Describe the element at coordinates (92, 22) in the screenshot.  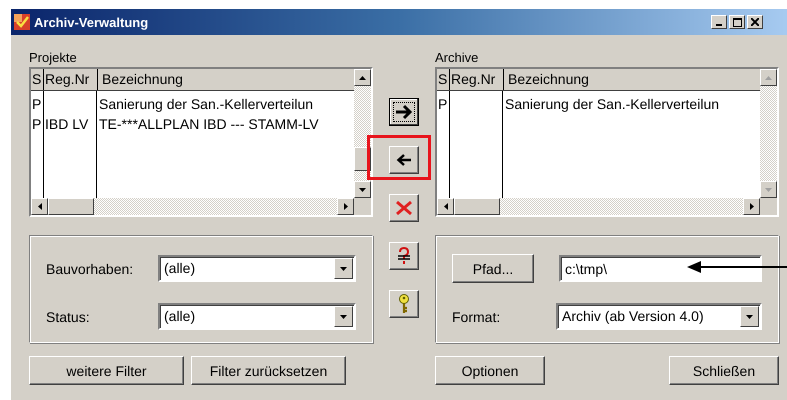
I see `window-title: Archiv-Verwaltung` at that location.